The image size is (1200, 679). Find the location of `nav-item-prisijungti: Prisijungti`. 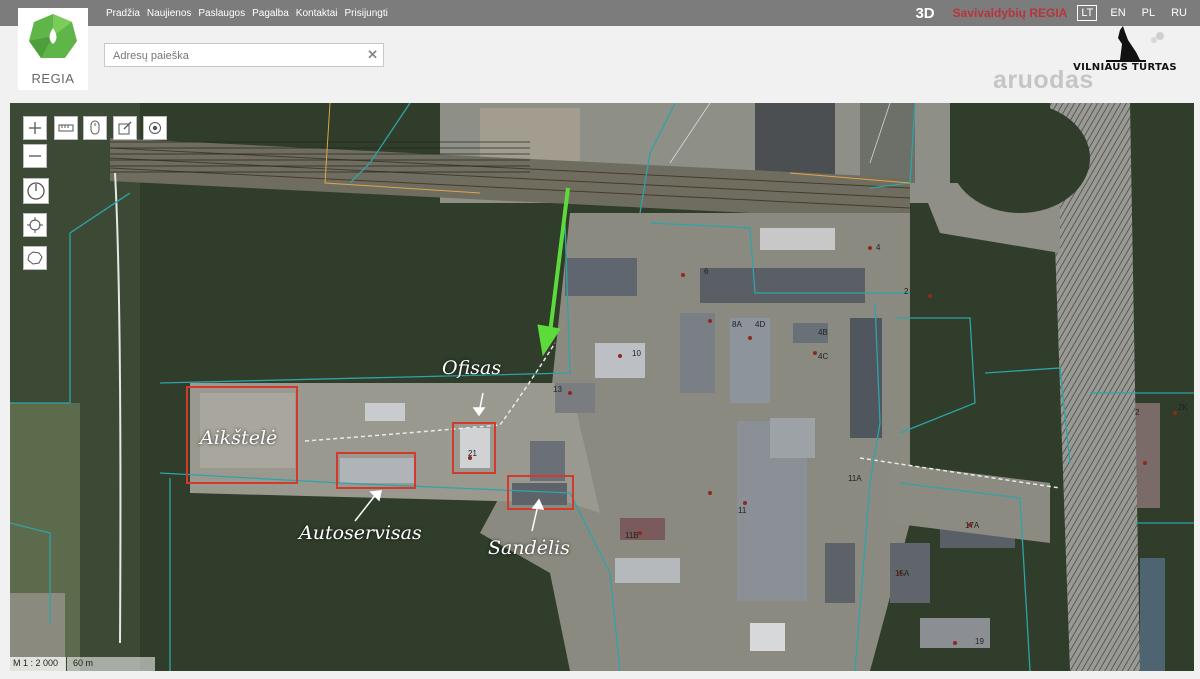

nav-item-prisijungti: Prisijungti is located at coordinates (366, 13).